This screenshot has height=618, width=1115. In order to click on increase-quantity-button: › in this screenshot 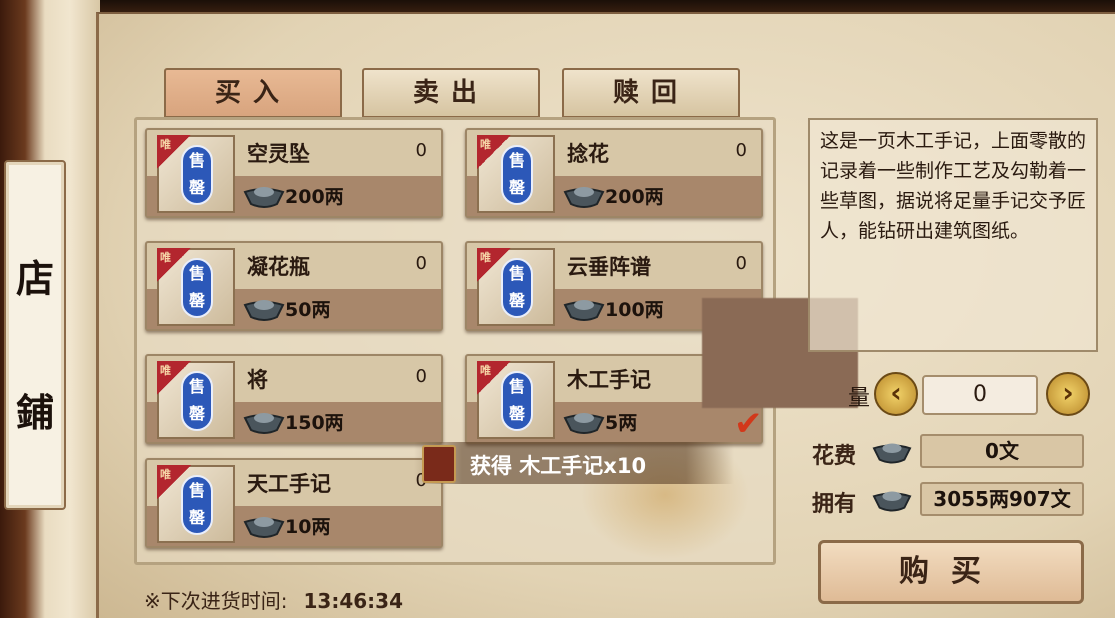, I will do `click(1068, 394)`.